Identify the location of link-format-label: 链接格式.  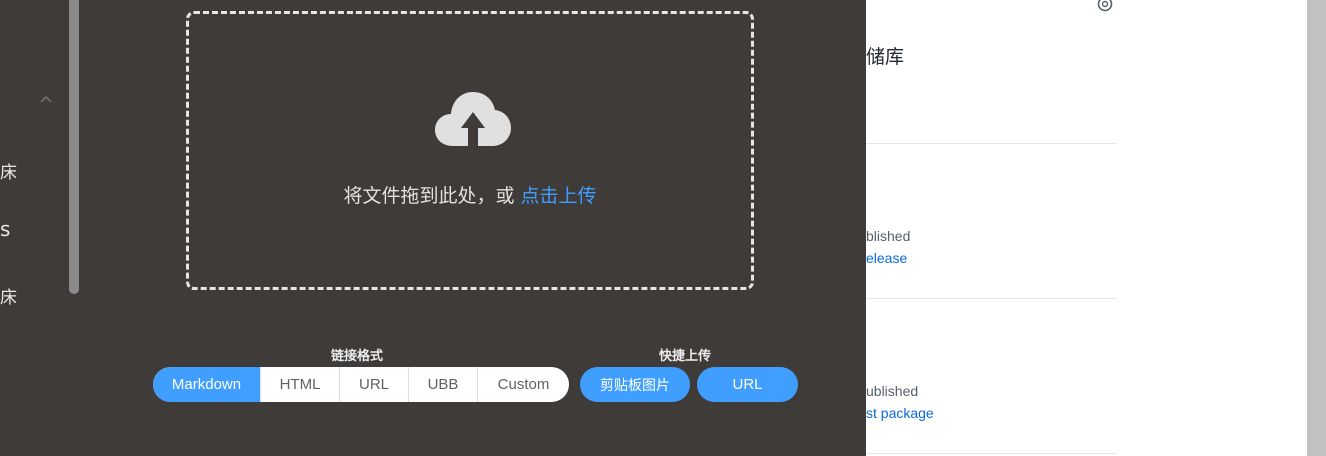
(357, 356).